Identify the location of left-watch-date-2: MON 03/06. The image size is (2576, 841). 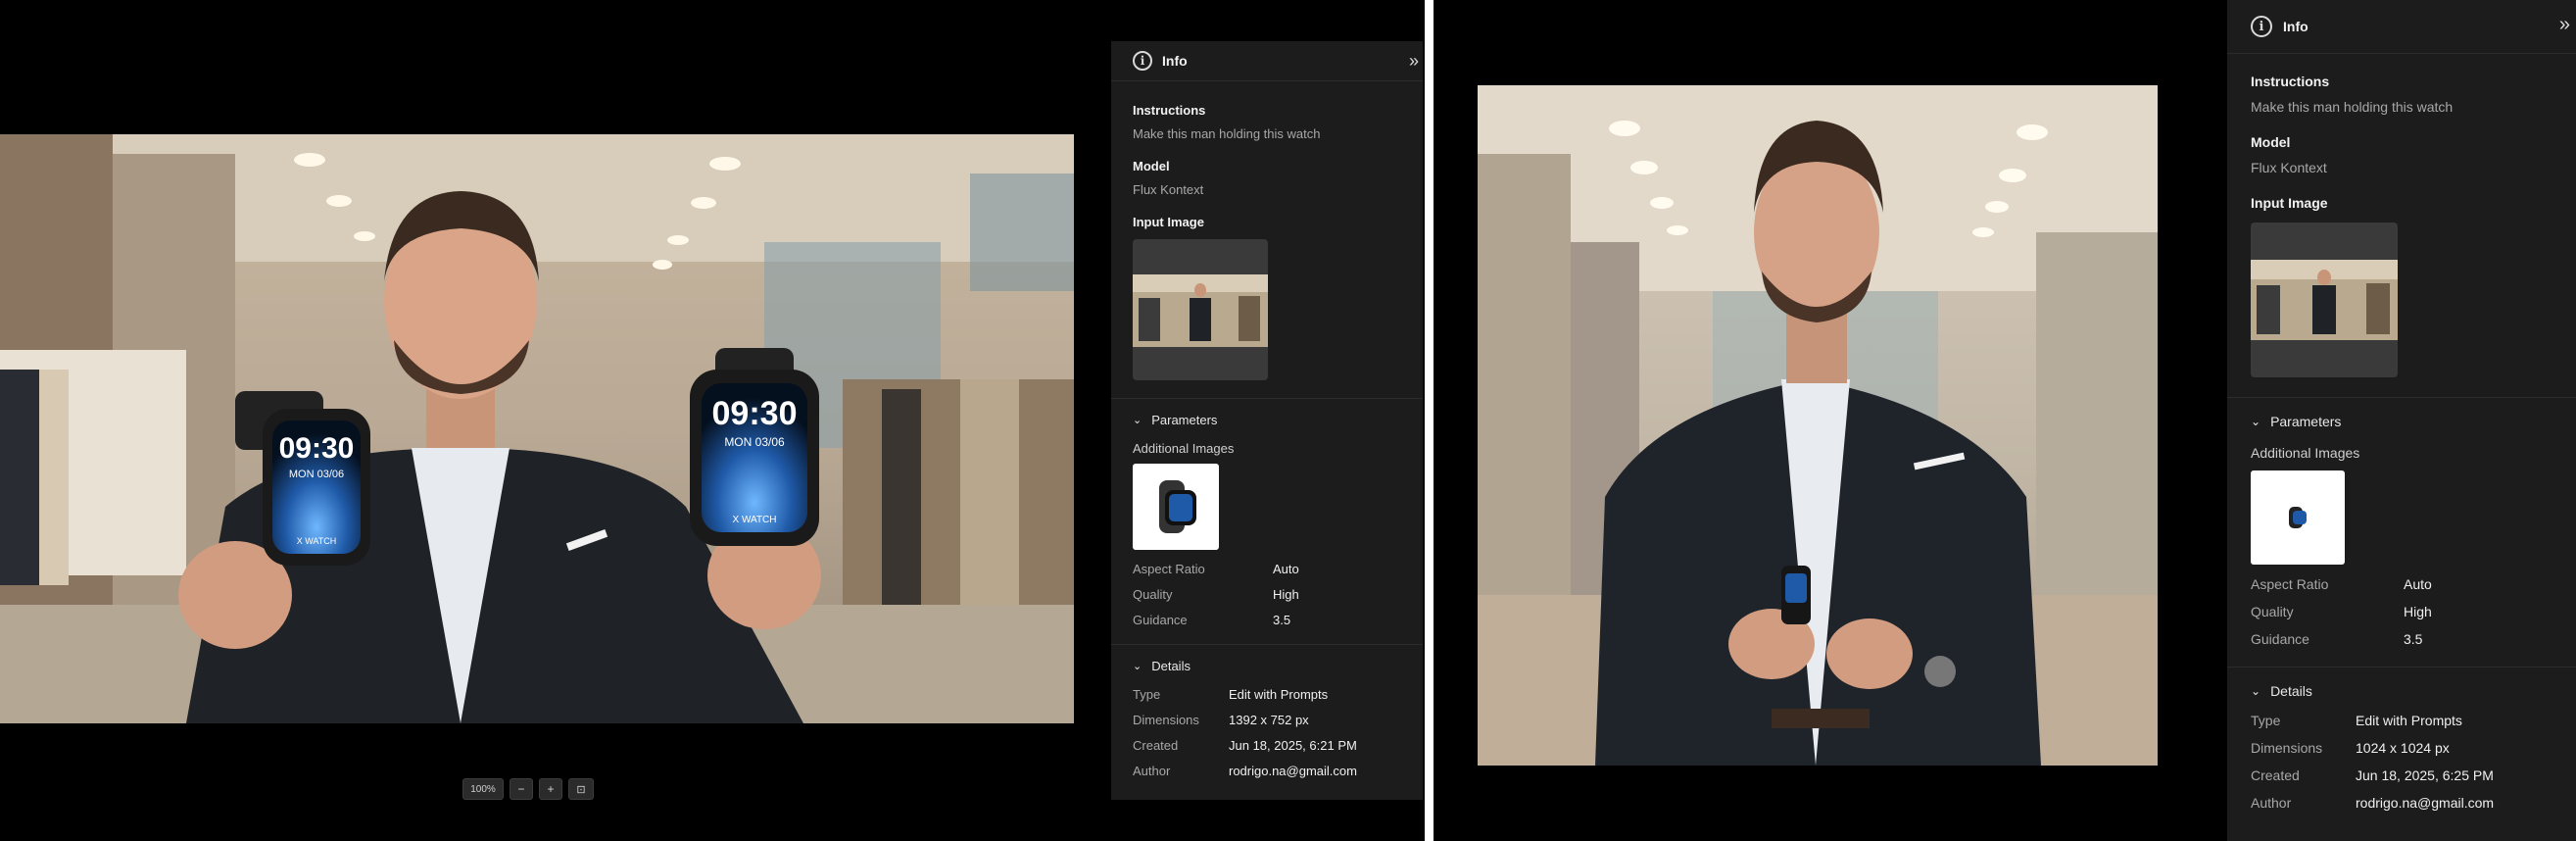
(754, 442).